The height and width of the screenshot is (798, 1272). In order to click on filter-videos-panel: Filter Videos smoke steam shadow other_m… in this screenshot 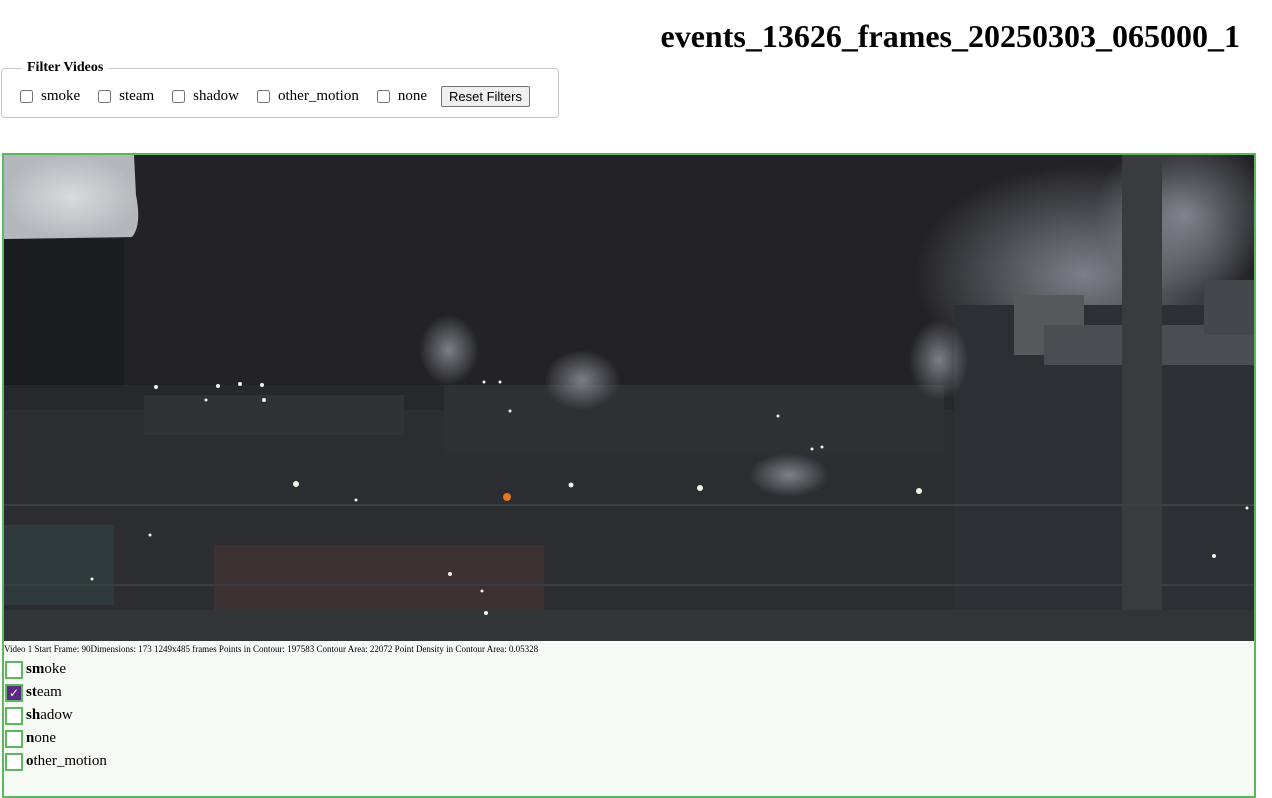, I will do `click(280, 89)`.